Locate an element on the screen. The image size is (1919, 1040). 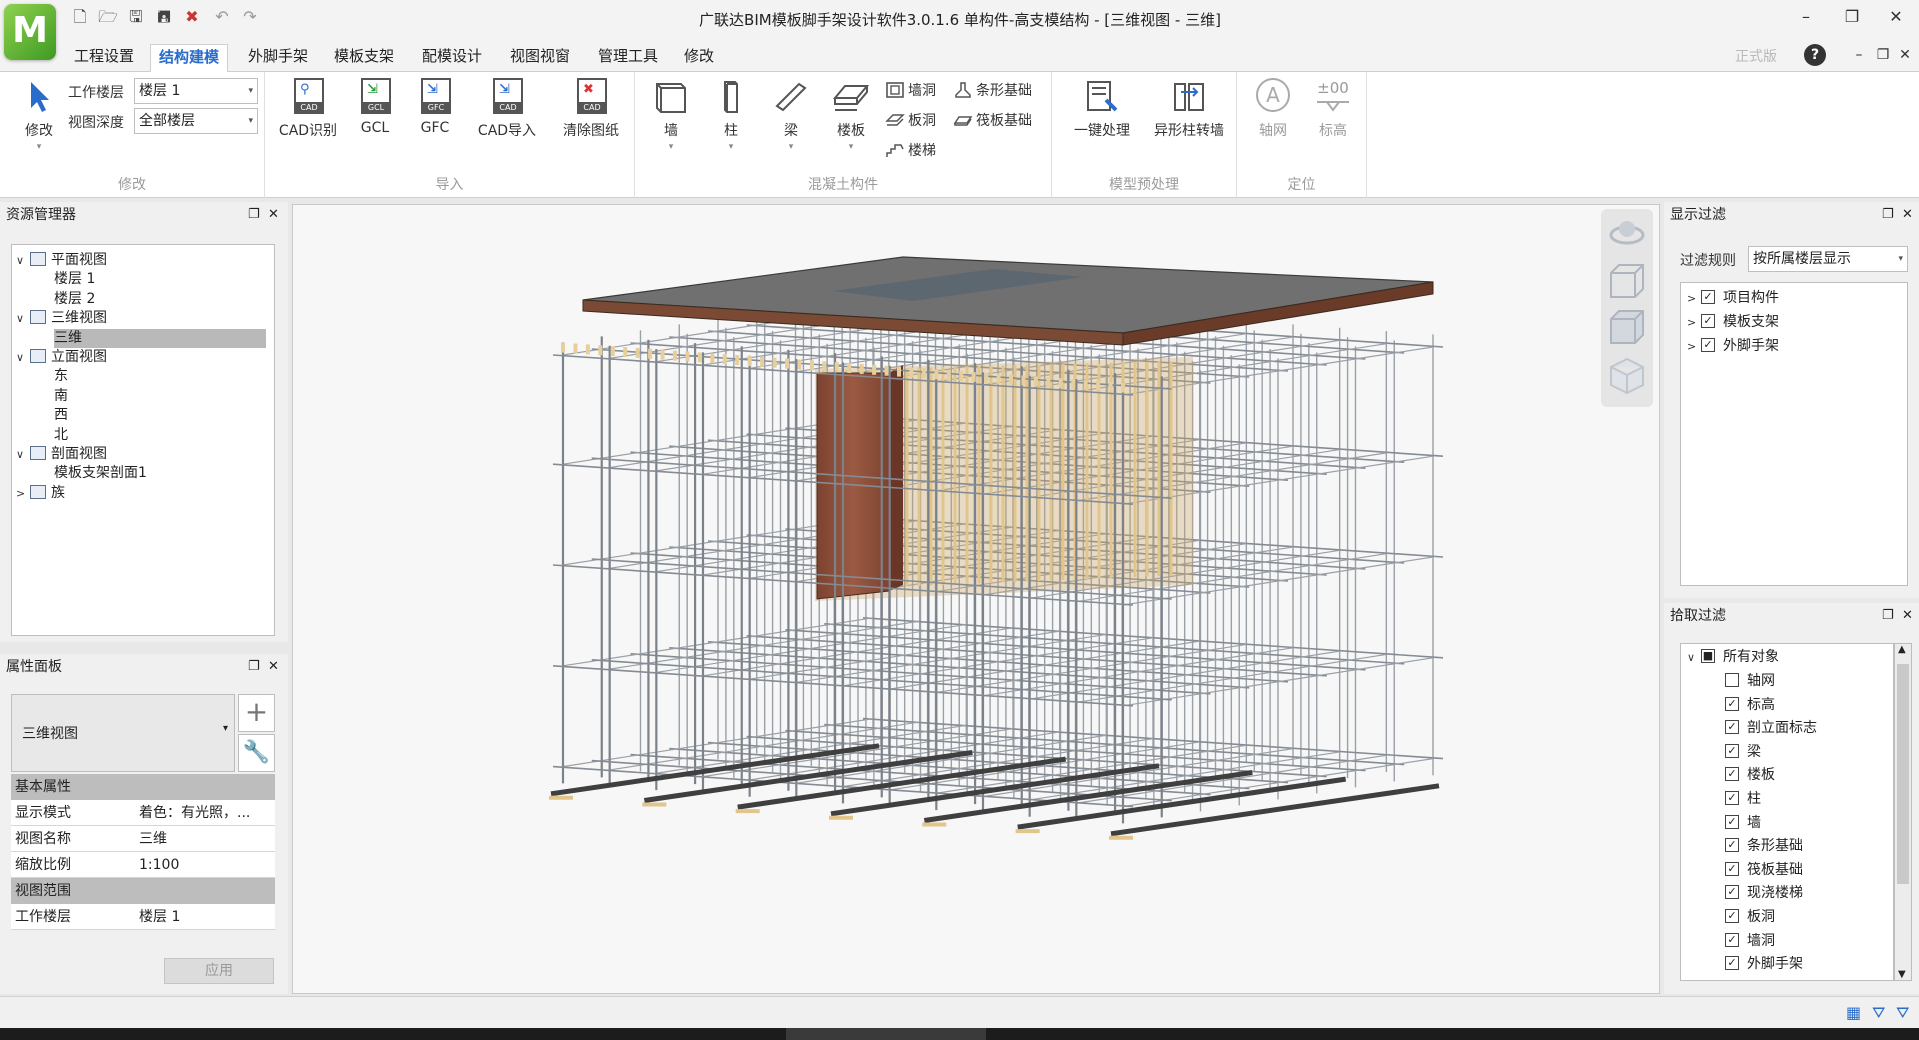
column-button: 柱 ▾ is located at coordinates (731, 117).